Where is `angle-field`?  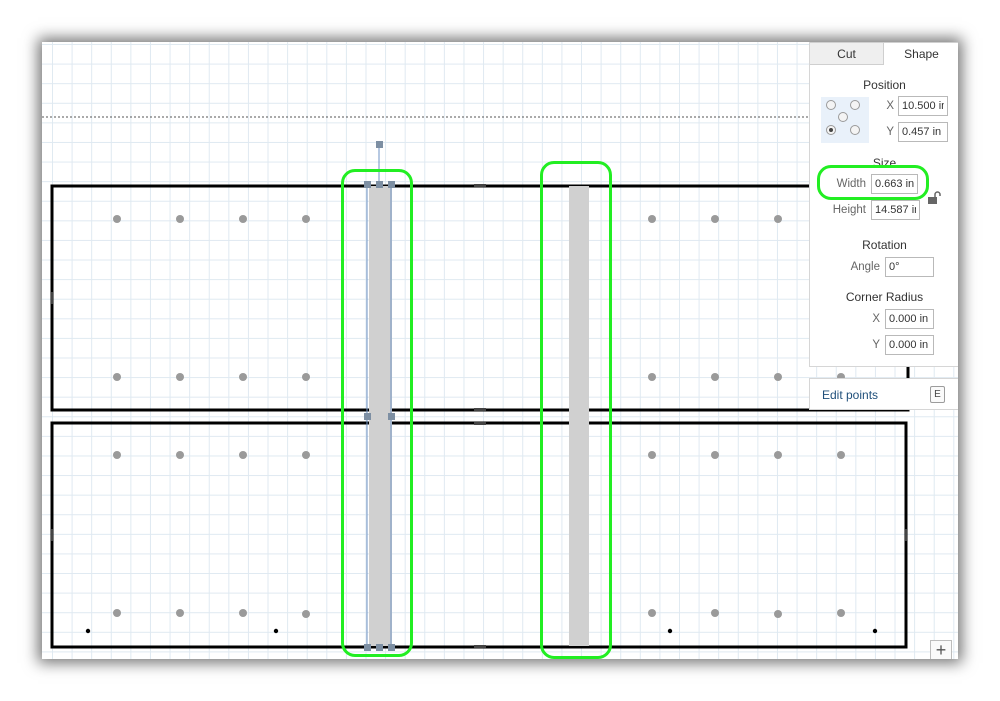 angle-field is located at coordinates (909, 267).